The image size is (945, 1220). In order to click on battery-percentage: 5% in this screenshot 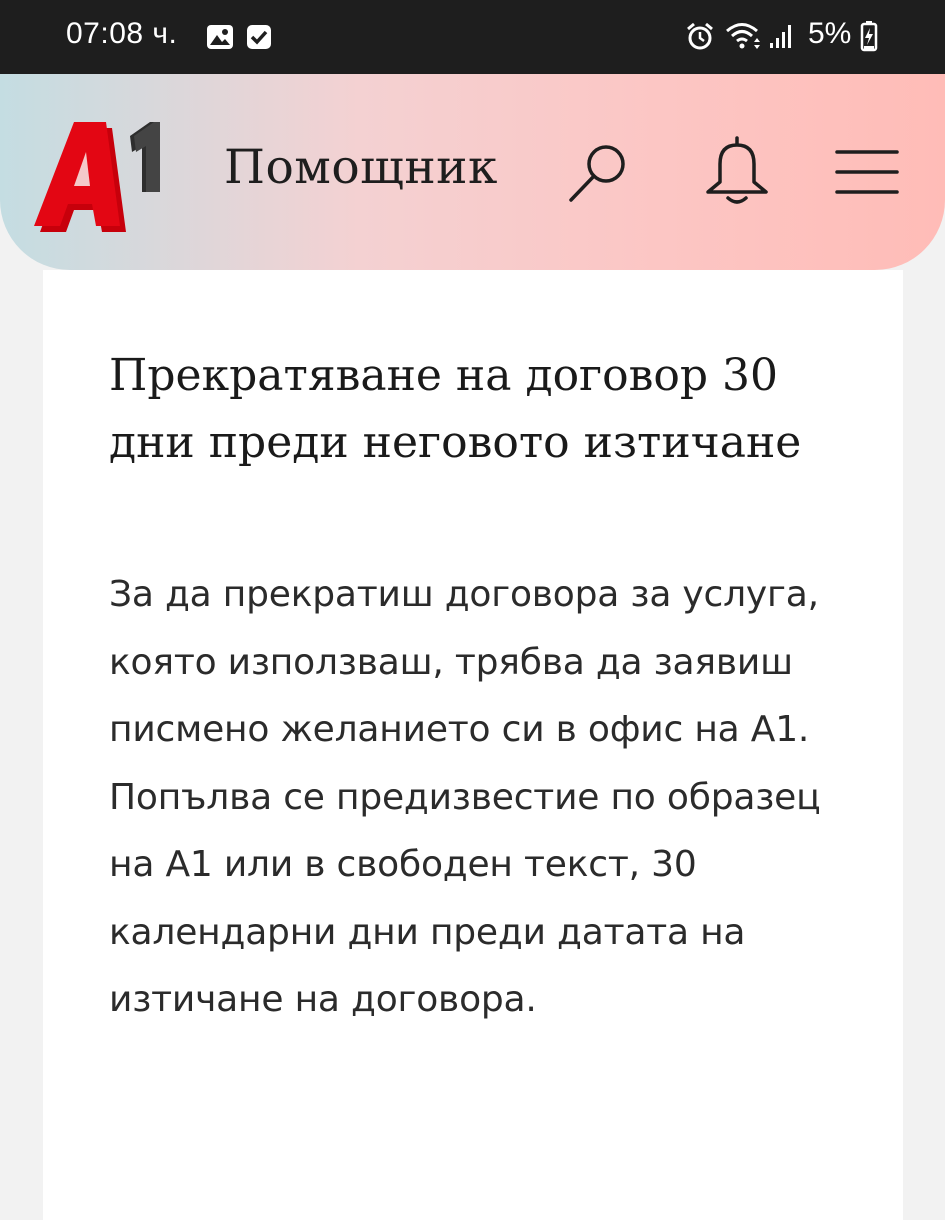, I will do `click(830, 33)`.